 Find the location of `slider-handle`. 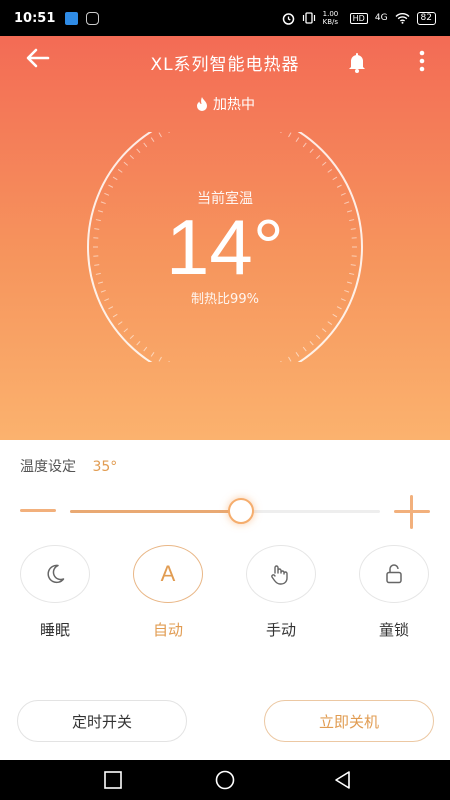

slider-handle is located at coordinates (240, 511).